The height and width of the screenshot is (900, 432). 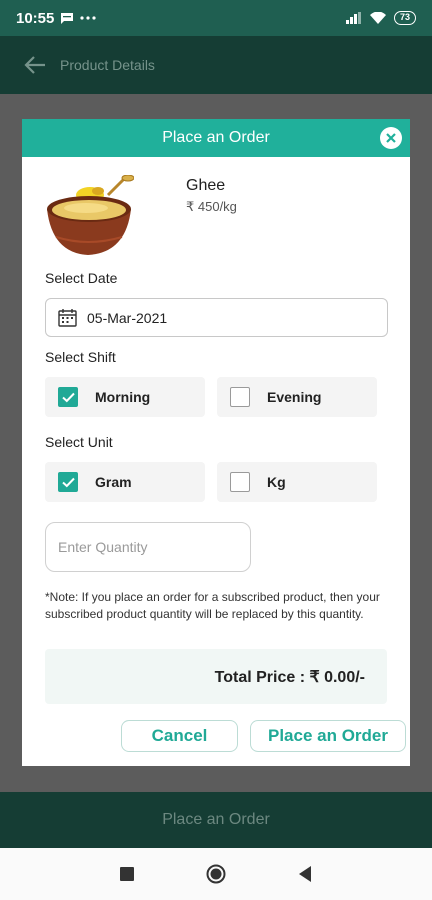 What do you see at coordinates (328, 736) in the screenshot?
I see `place-order-button: Place an Order` at bounding box center [328, 736].